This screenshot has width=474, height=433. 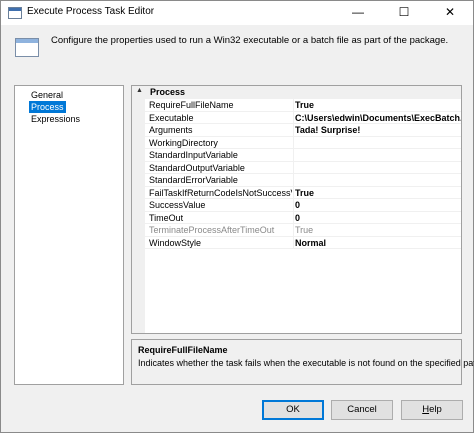 I want to click on description-title: RequireFullFileName, so click(x=183, y=350).